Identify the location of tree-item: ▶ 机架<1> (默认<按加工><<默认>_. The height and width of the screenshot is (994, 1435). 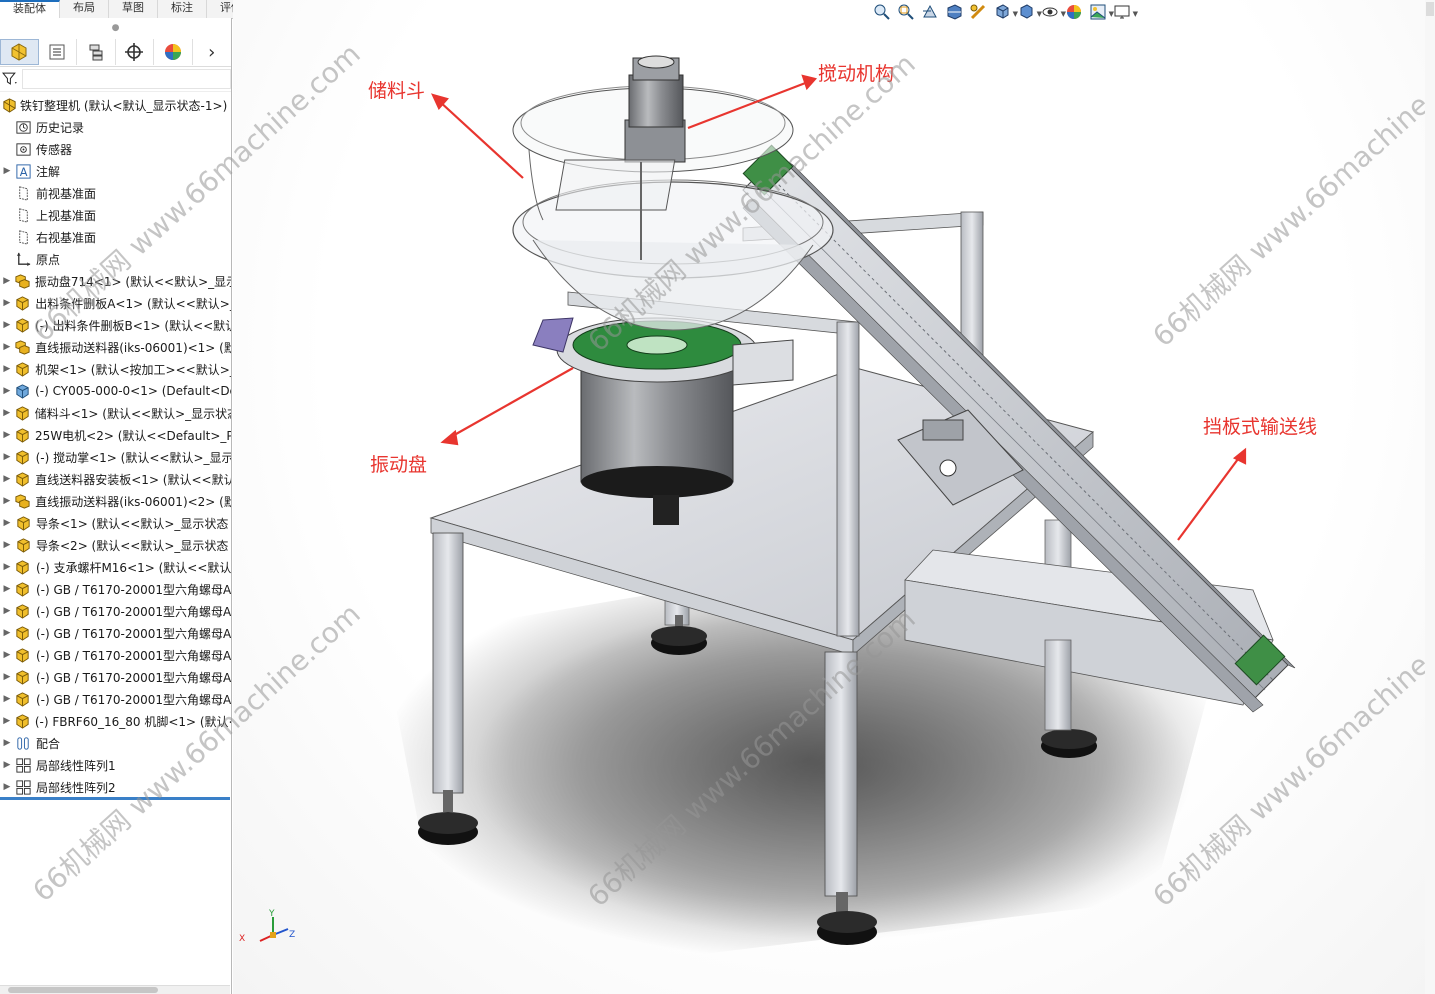
(115, 369).